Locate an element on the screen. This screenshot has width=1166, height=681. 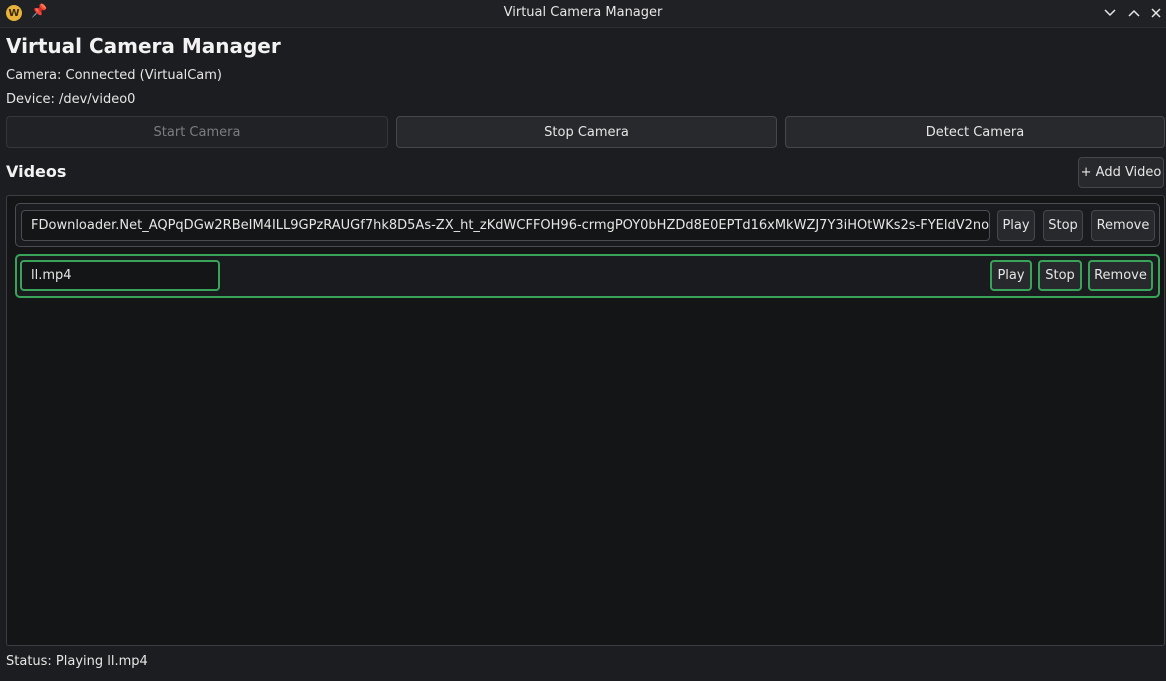
close-icon is located at coordinates (1156, 13).